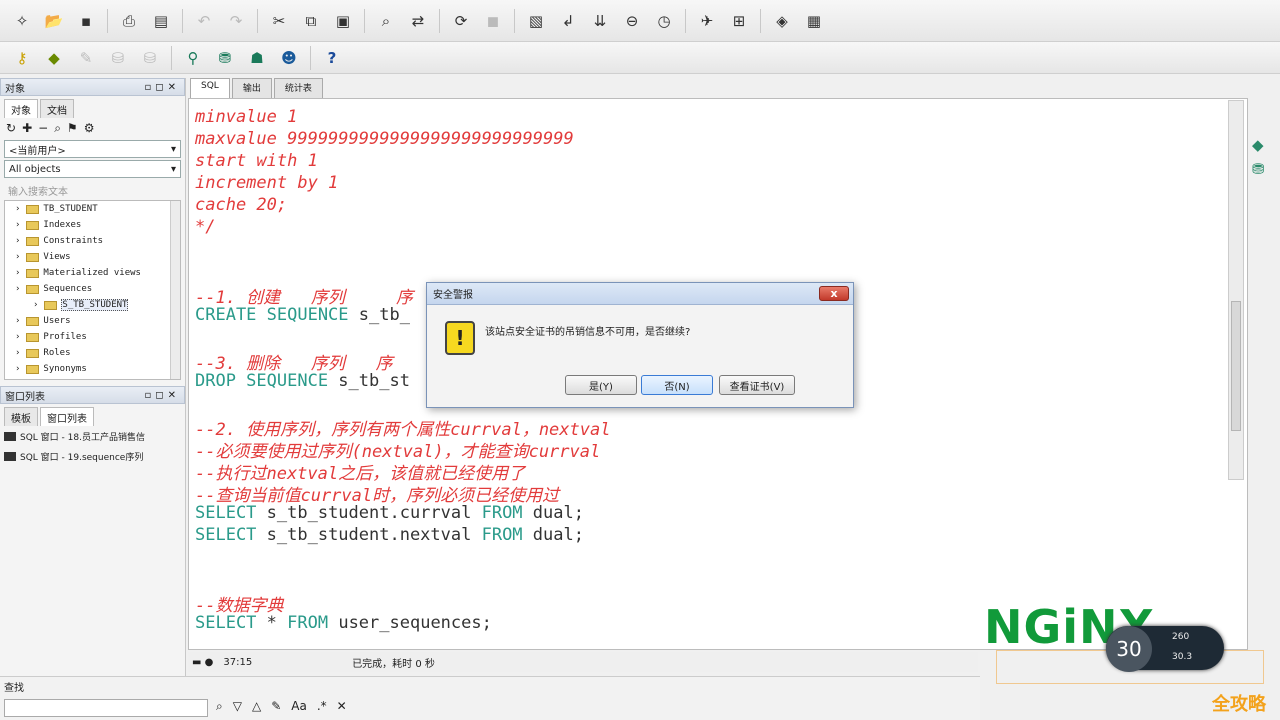 The height and width of the screenshot is (720, 1280). Describe the element at coordinates (1258, 145) in the screenshot. I see `diamond-icon: ◆` at that location.